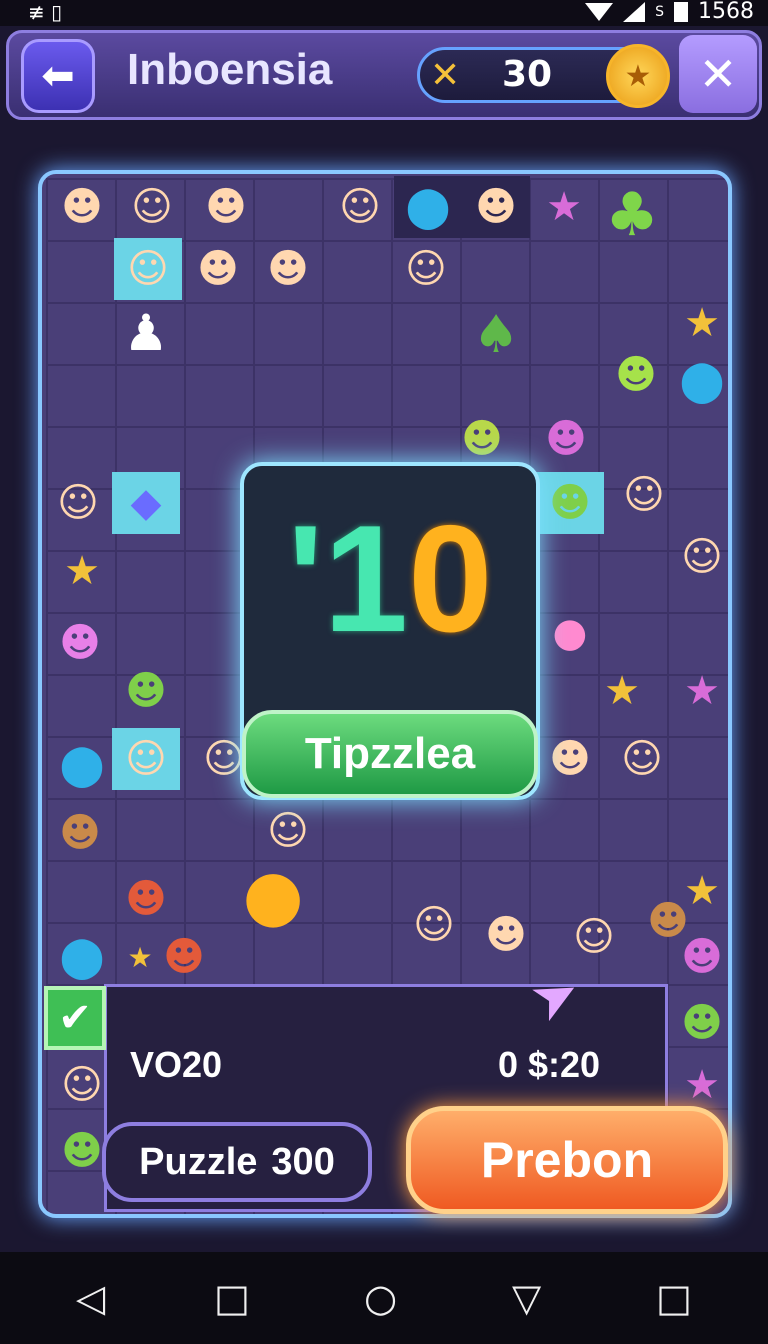 The image size is (768, 1344). What do you see at coordinates (527, 74) in the screenshot?
I see `coin-value: 30` at bounding box center [527, 74].